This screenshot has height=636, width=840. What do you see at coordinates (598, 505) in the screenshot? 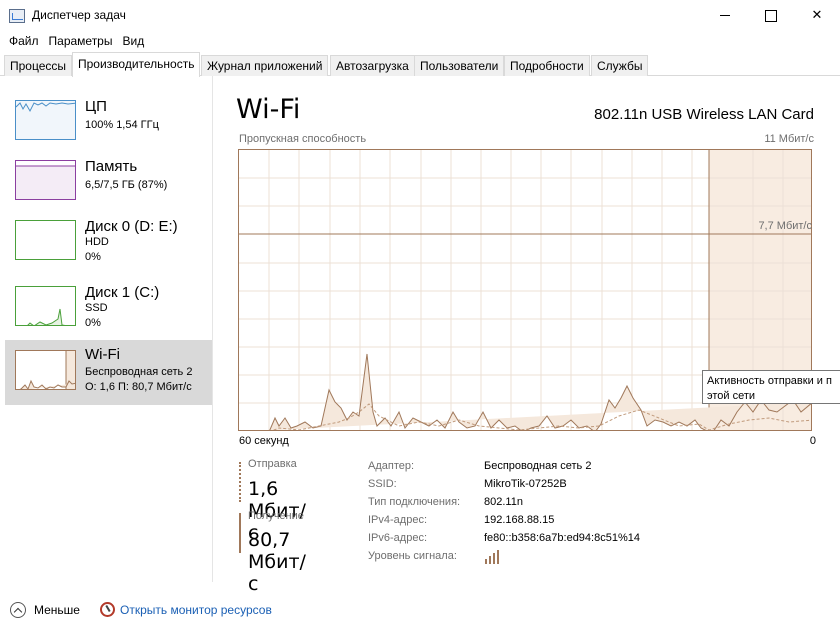
I see `property-row: Тип подключения: 802.11n` at bounding box center [598, 505].